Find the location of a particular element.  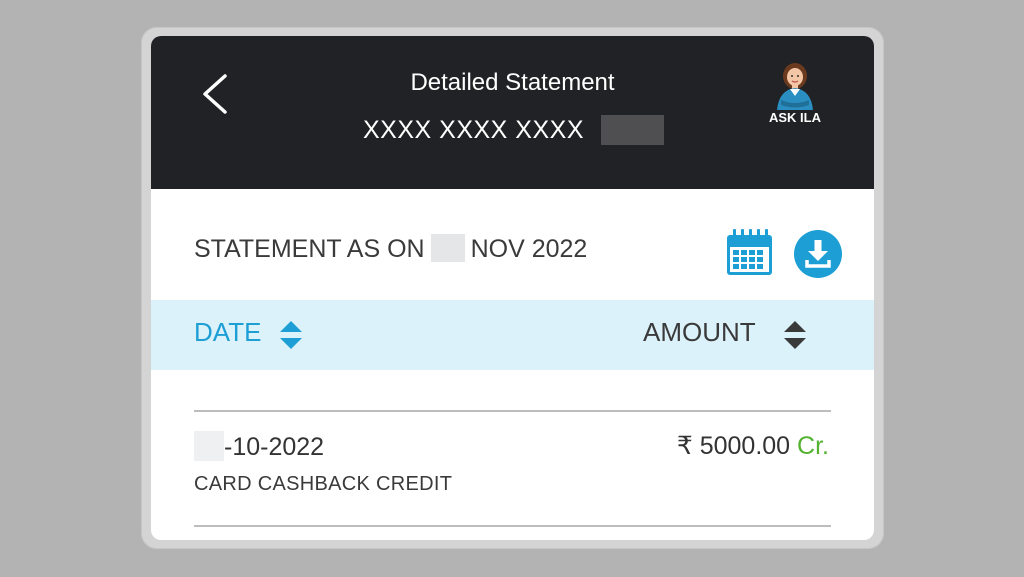

amount-column-header: AMOUNT is located at coordinates (699, 332).